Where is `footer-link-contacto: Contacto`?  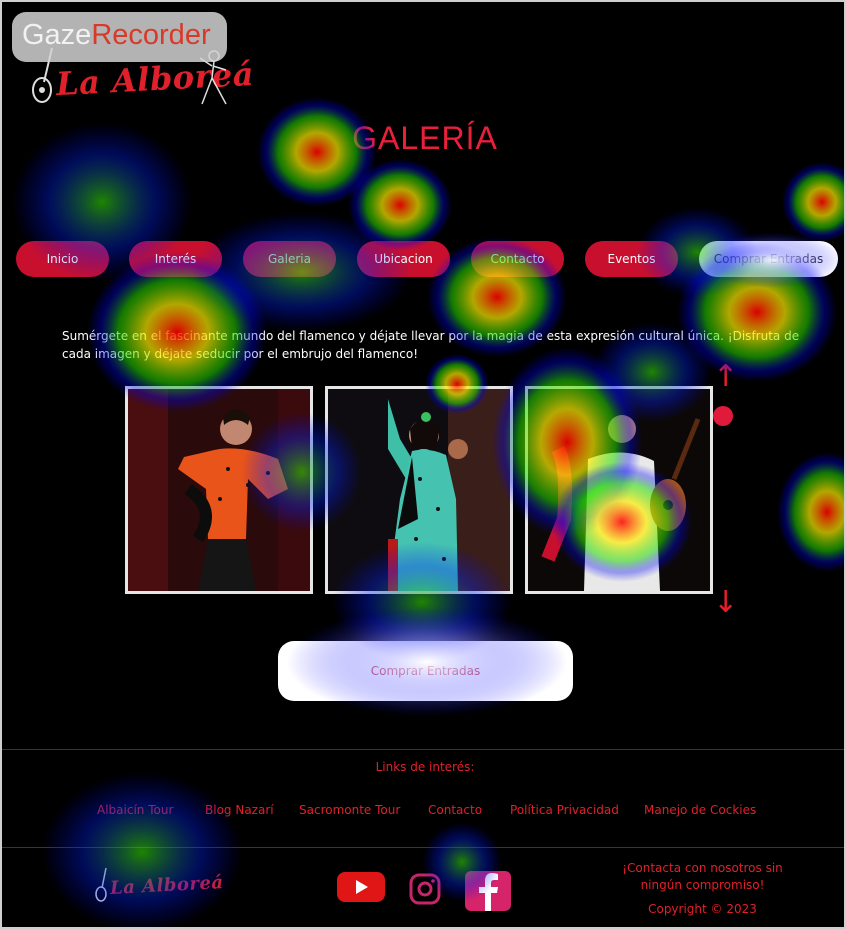 footer-link-contacto: Contacto is located at coordinates (455, 810).